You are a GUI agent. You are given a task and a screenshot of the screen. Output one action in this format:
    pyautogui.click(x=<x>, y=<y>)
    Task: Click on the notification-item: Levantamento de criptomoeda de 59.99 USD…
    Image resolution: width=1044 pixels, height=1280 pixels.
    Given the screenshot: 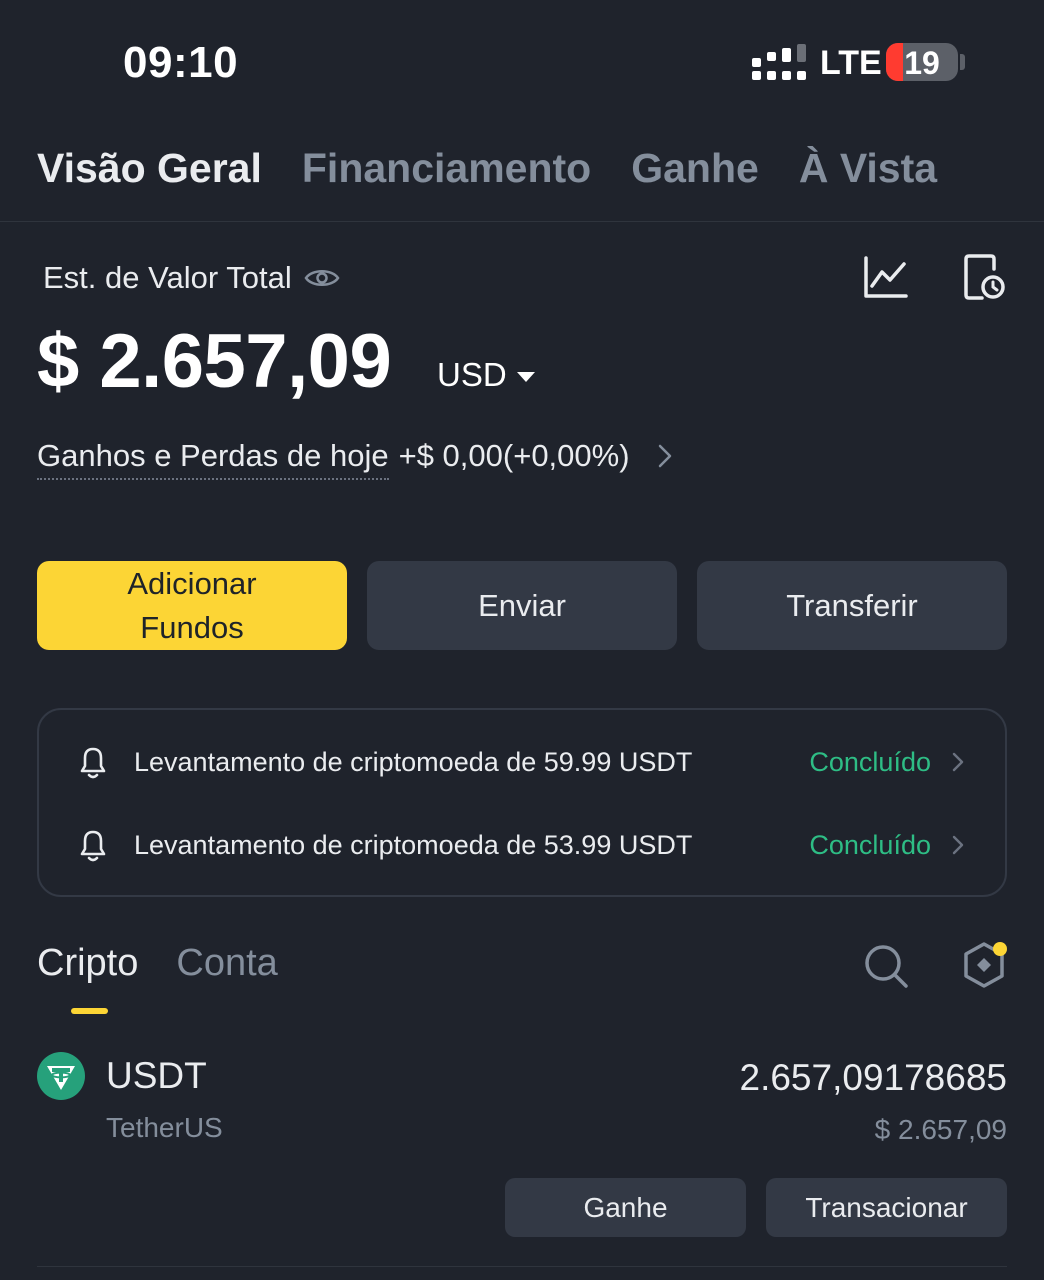 What is the action you would take?
    pyautogui.click(x=520, y=762)
    